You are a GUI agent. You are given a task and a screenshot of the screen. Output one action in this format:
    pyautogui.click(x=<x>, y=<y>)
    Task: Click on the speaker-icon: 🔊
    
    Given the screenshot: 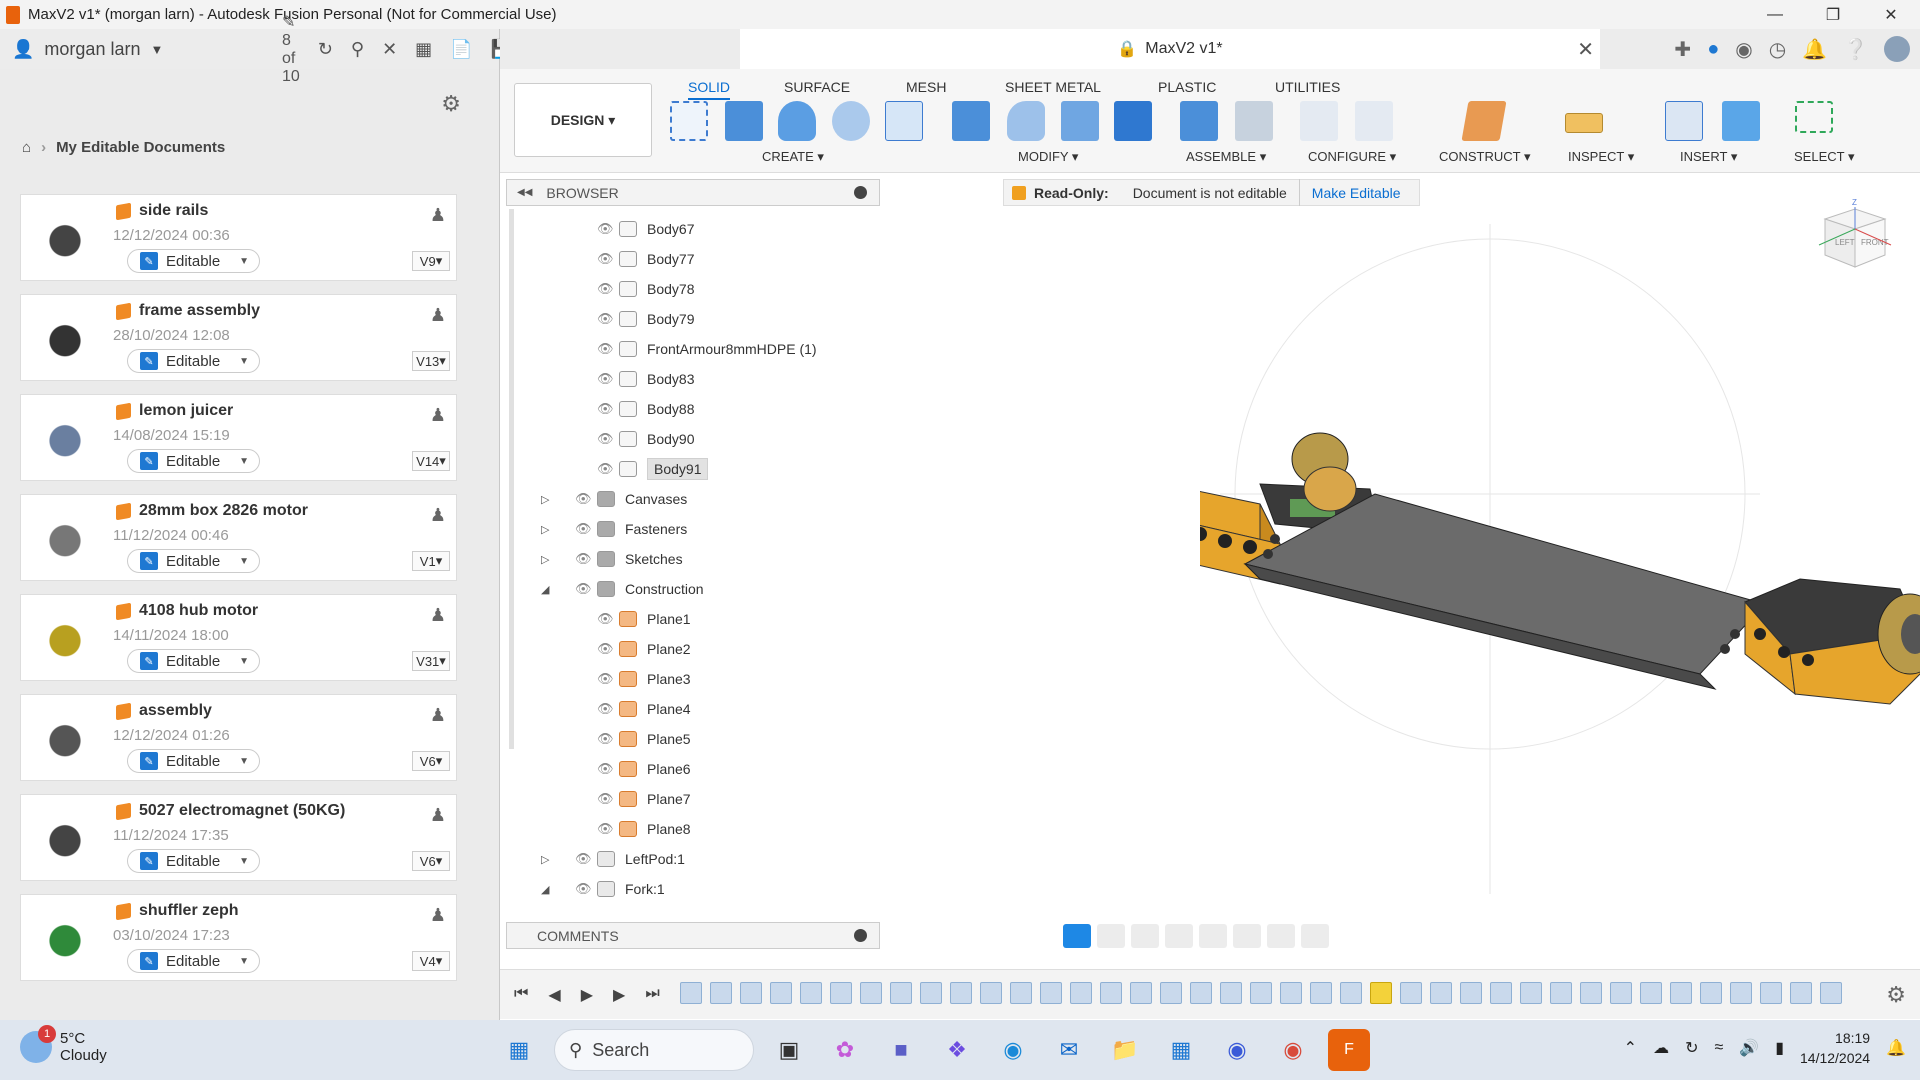 What is the action you would take?
    pyautogui.click(x=1749, y=1048)
    